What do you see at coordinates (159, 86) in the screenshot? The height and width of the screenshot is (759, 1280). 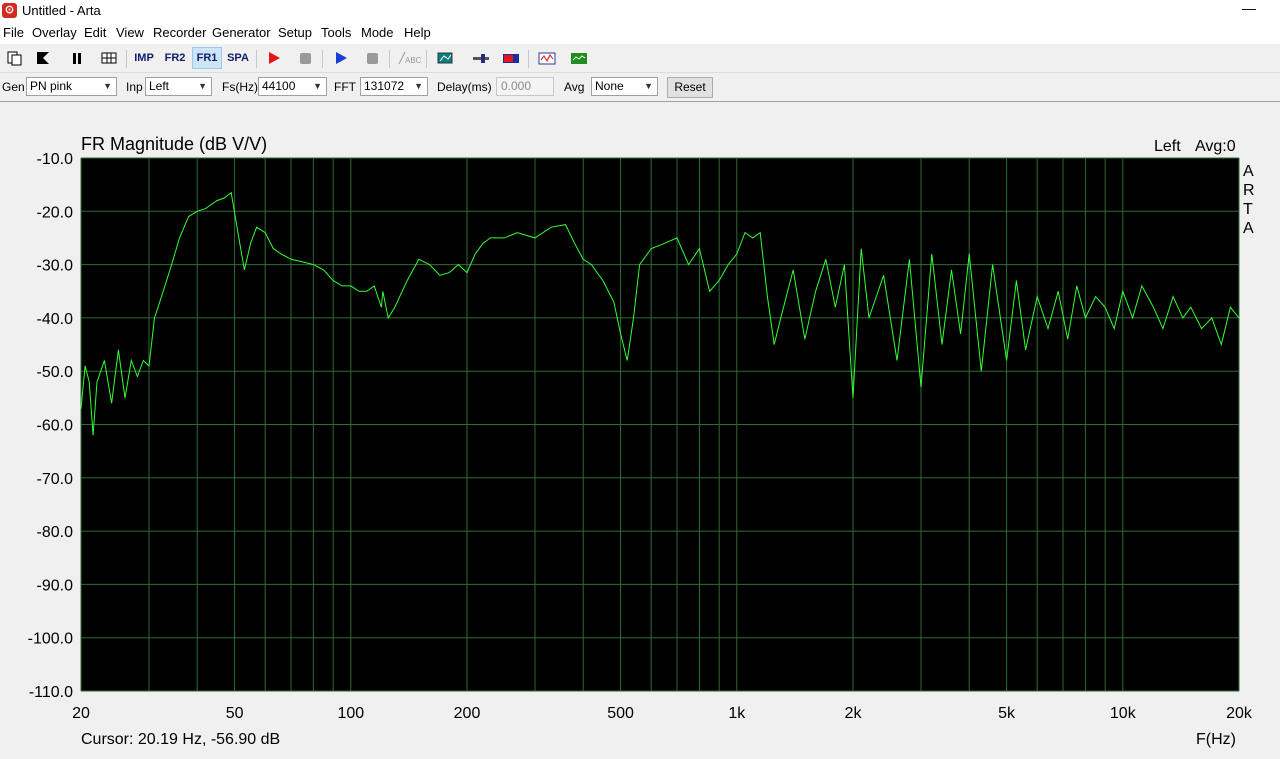 I see `inp-value: Left` at bounding box center [159, 86].